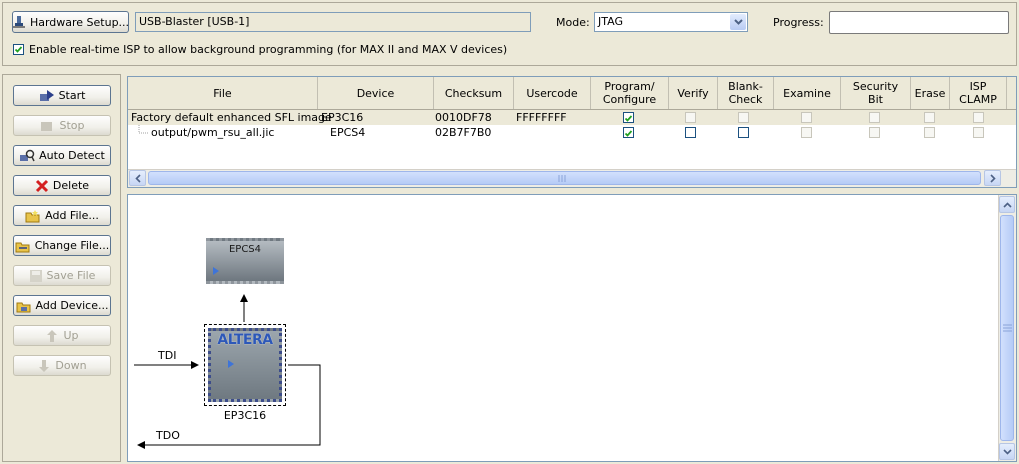 The width and height of the screenshot is (1019, 464). What do you see at coordinates (746, 93) in the screenshot?
I see `column-header-blank-check: Blank- Check` at bounding box center [746, 93].